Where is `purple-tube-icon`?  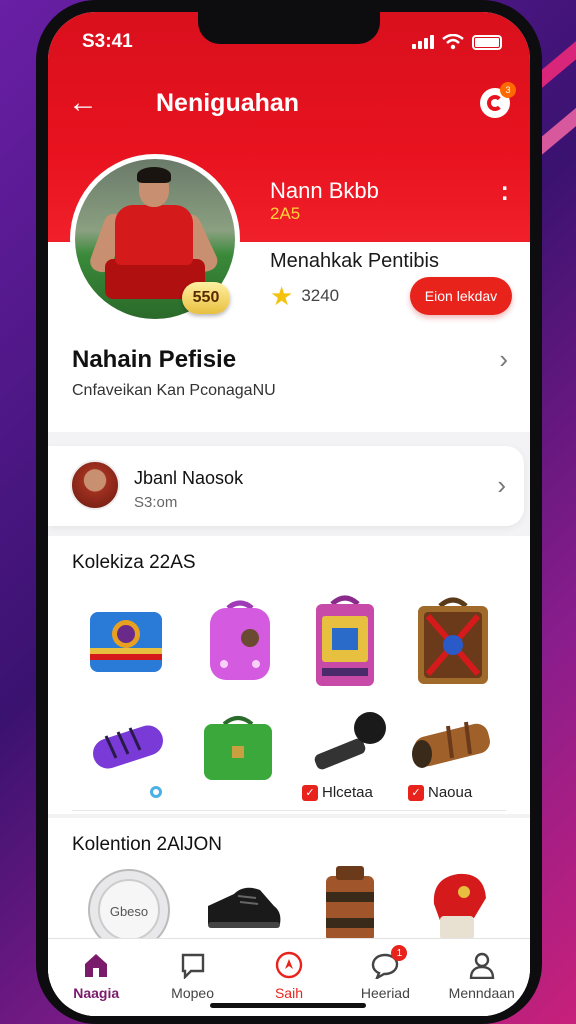 purple-tube-icon is located at coordinates (128, 747).